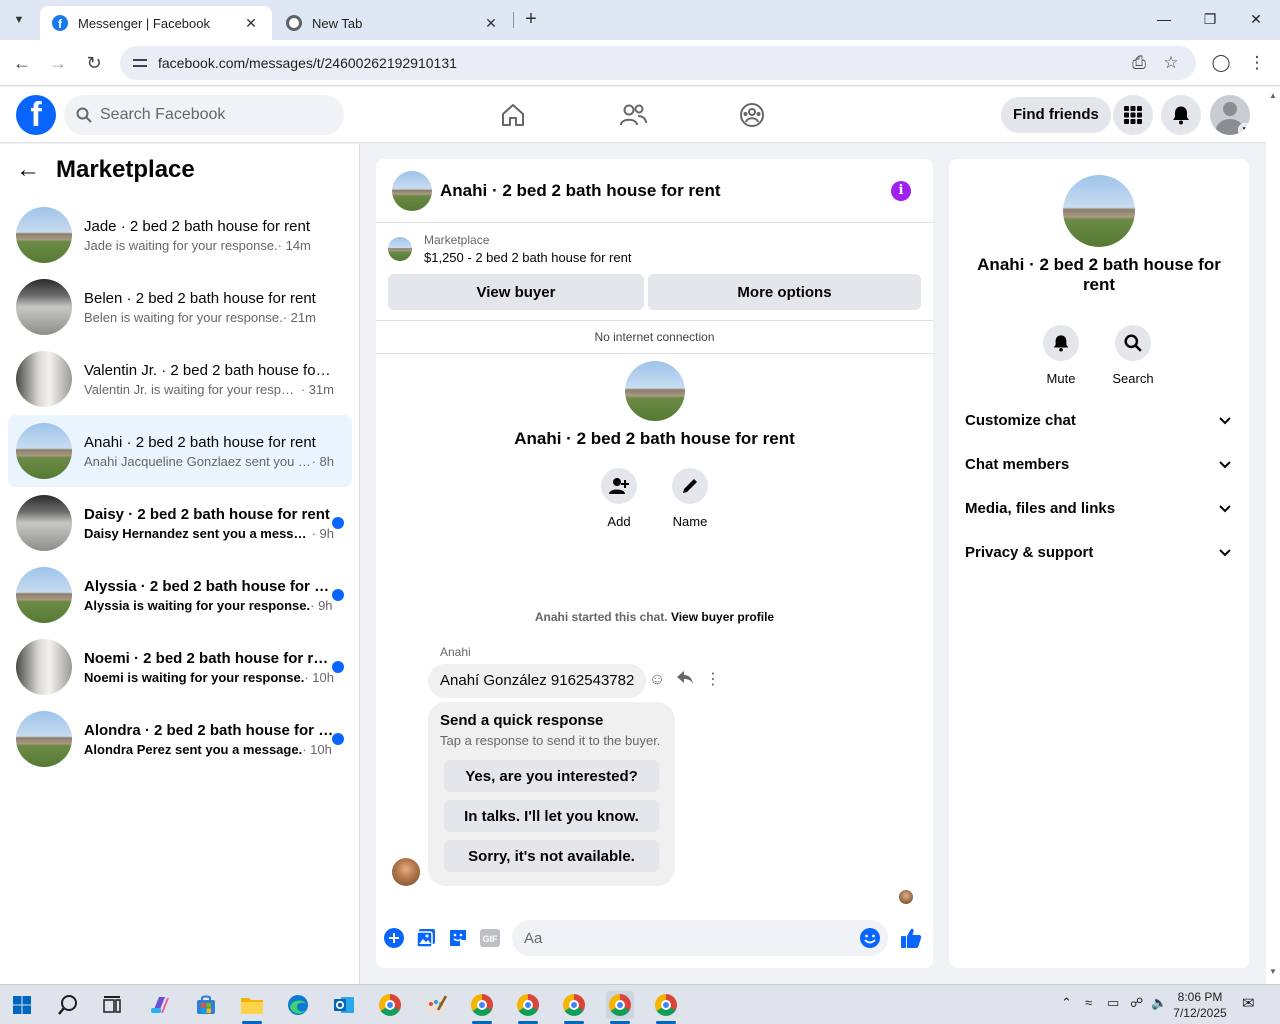 Image resolution: width=1280 pixels, height=1024 pixels. Describe the element at coordinates (784, 292) in the screenshot. I see `more-options-button: More options` at that location.